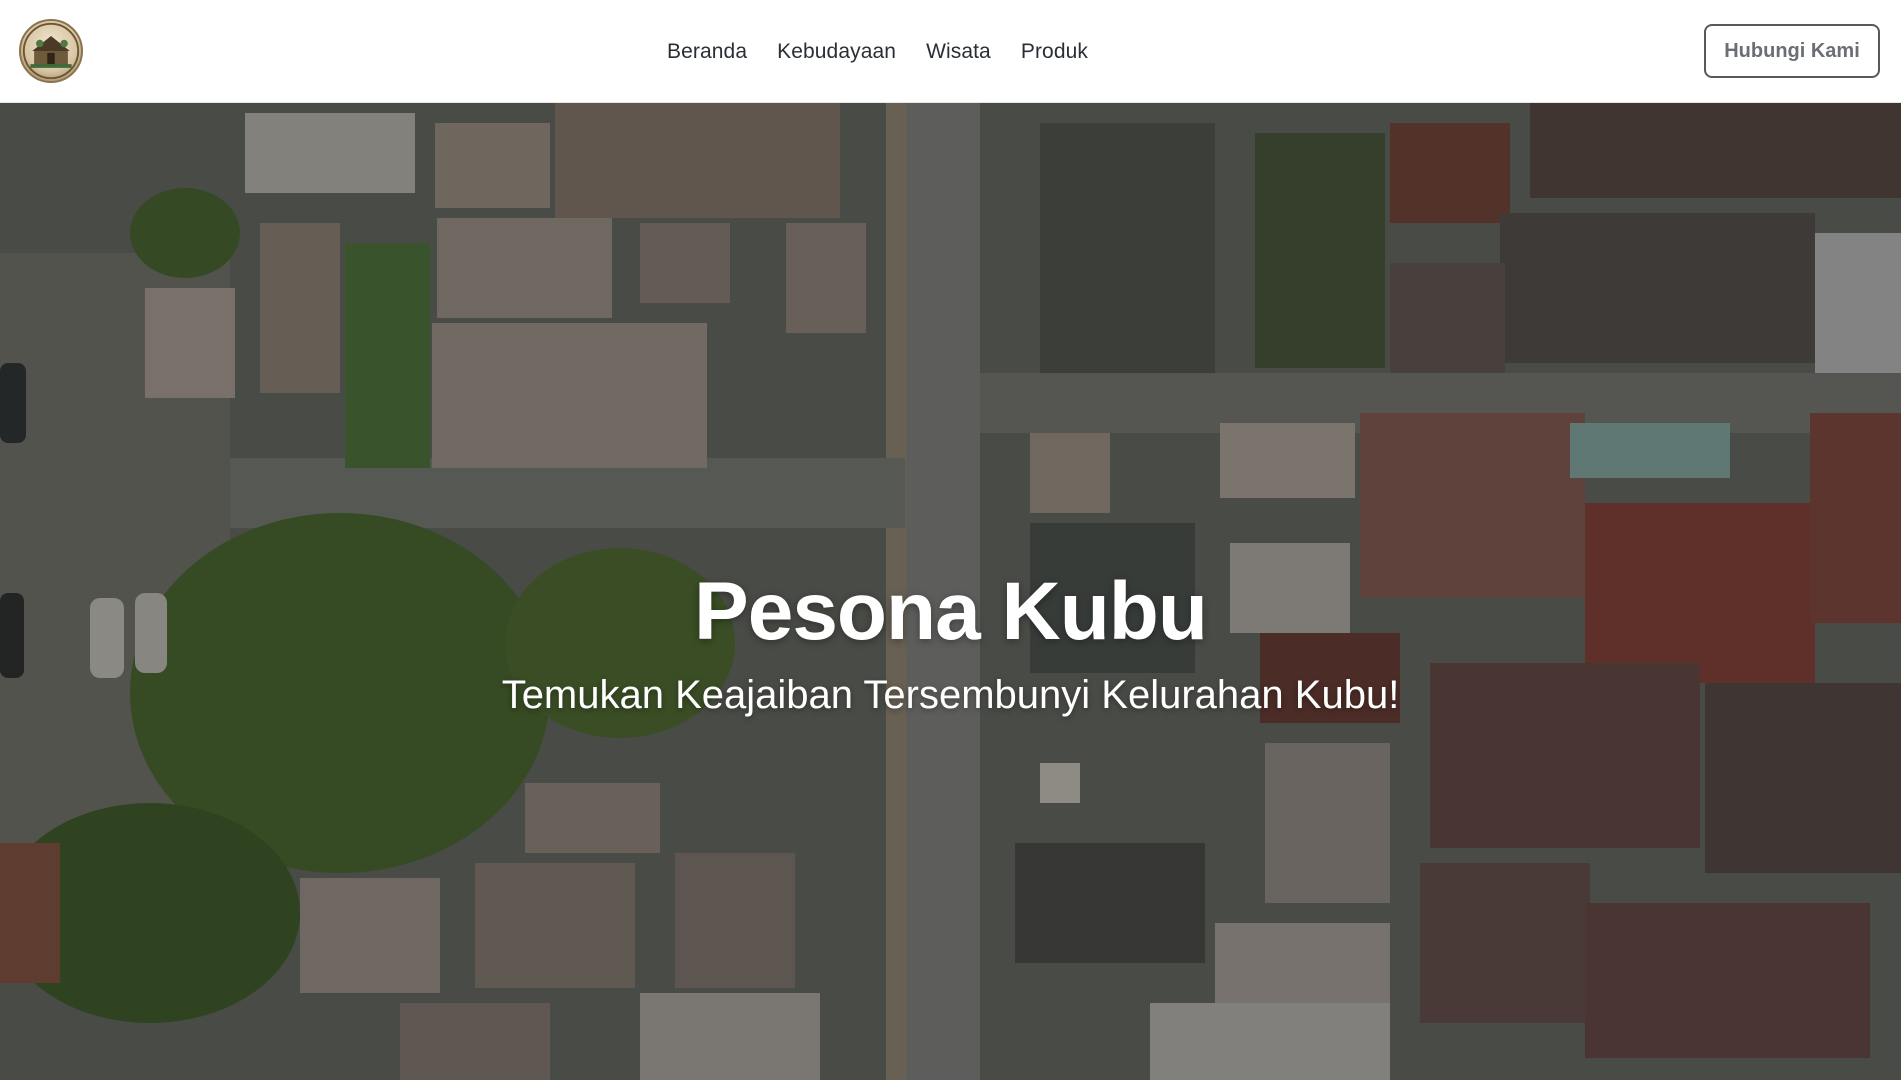 This screenshot has height=1080, width=1901. Describe the element at coordinates (836, 52) in the screenshot. I see `nav-link-kebudayaan: Kebudayaan` at that location.